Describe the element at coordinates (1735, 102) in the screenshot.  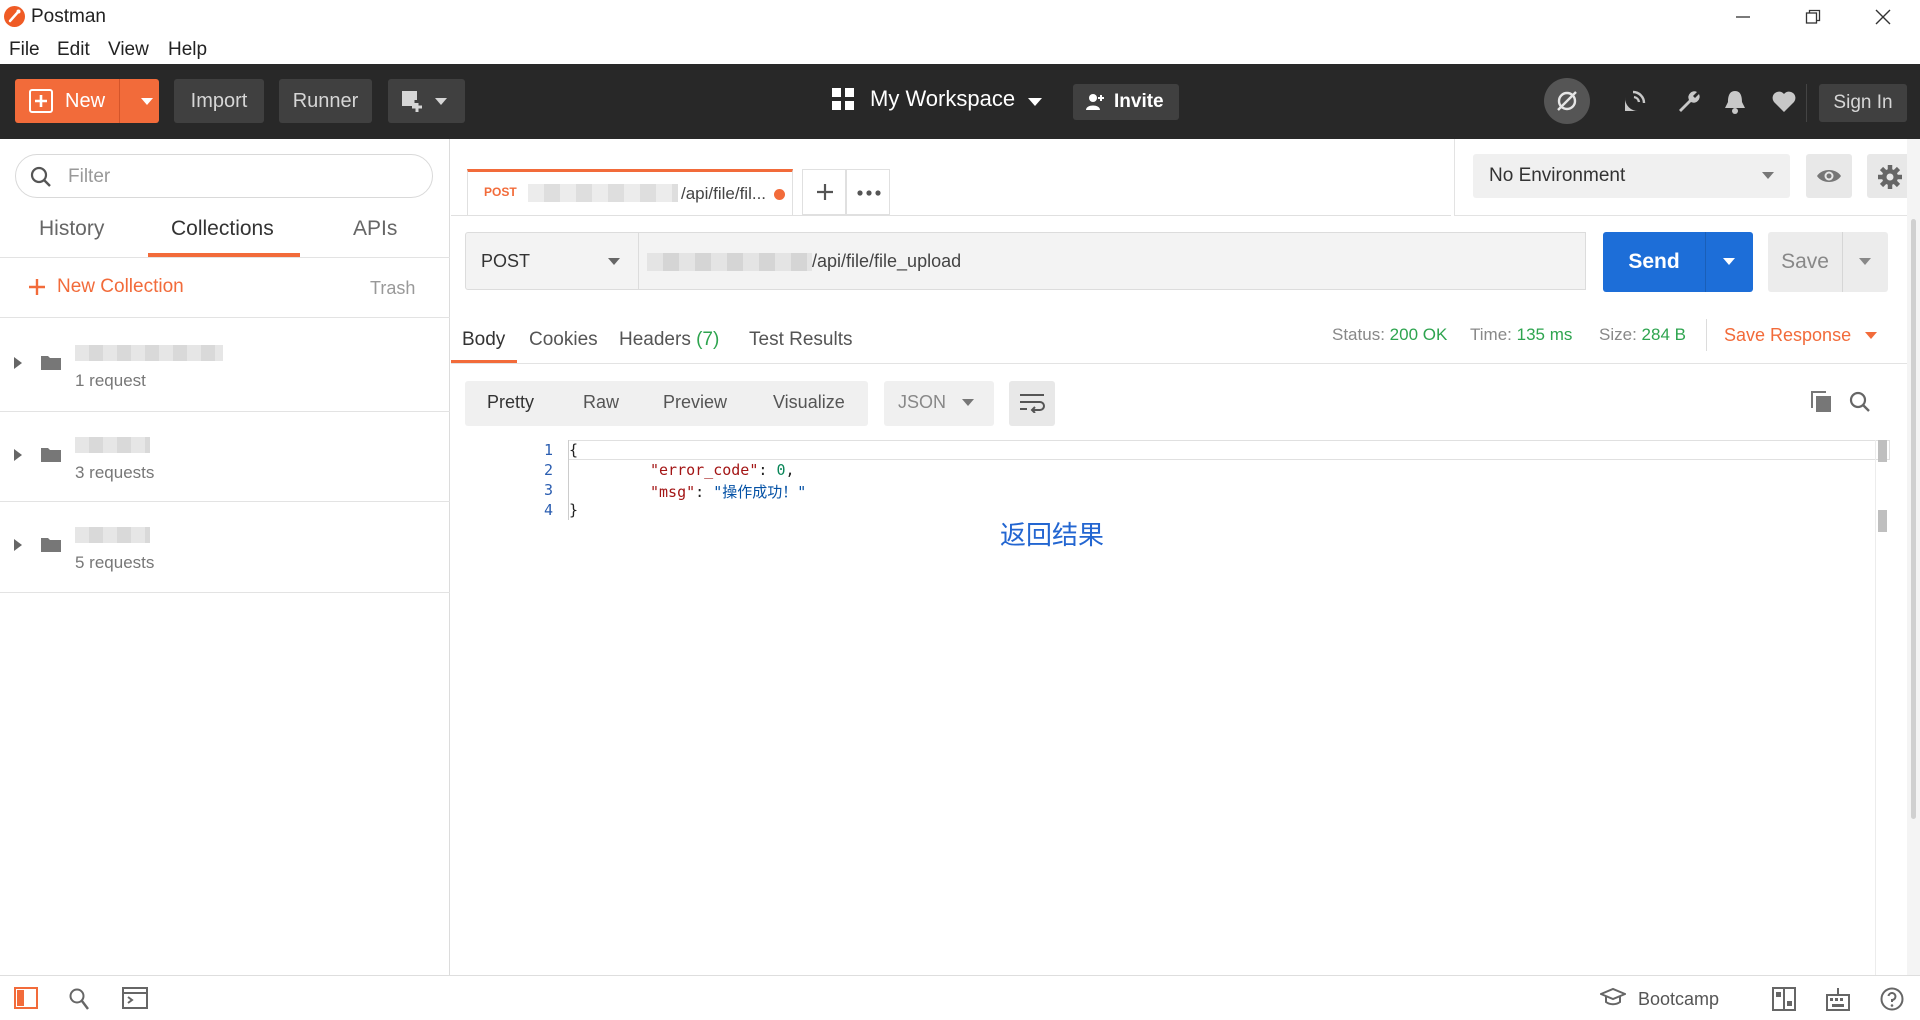
I see `bell-icon` at that location.